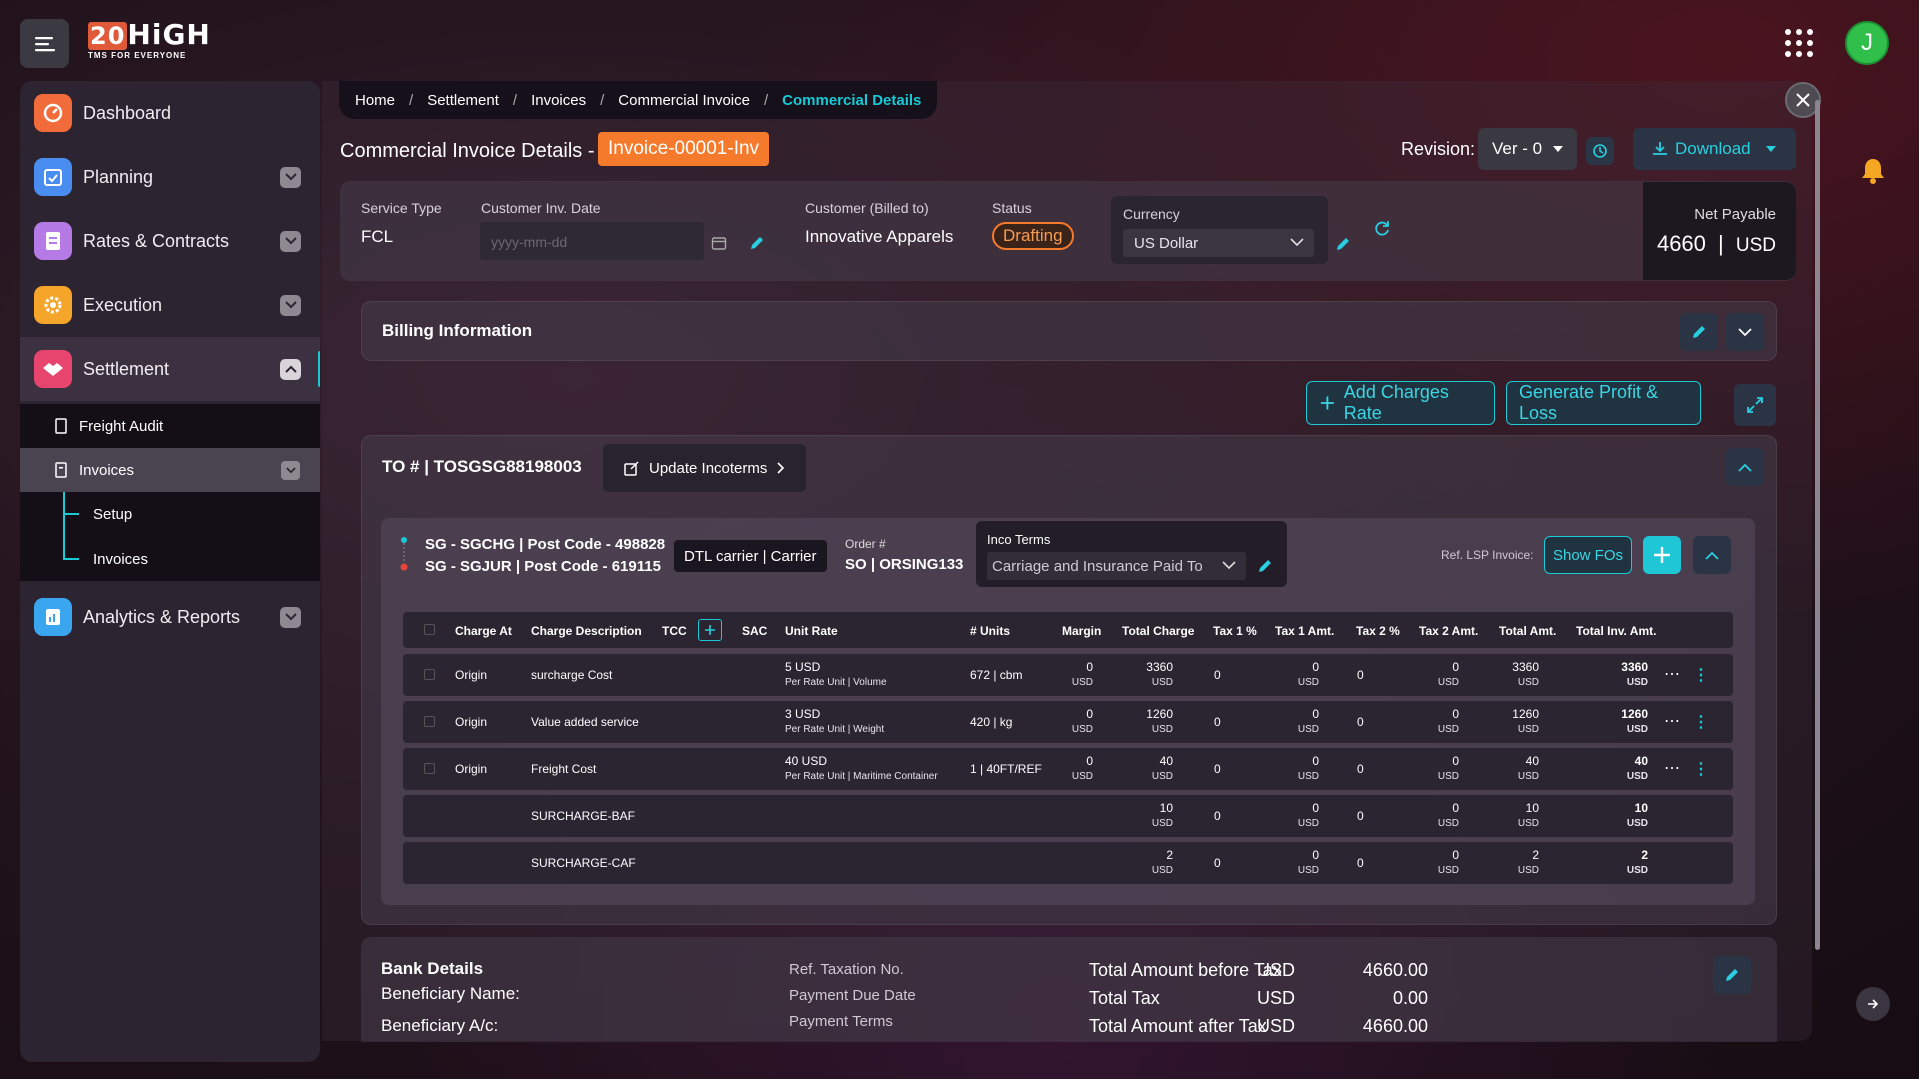 The height and width of the screenshot is (1079, 1919). I want to click on col-total-amt: Total Amt., so click(1528, 631).